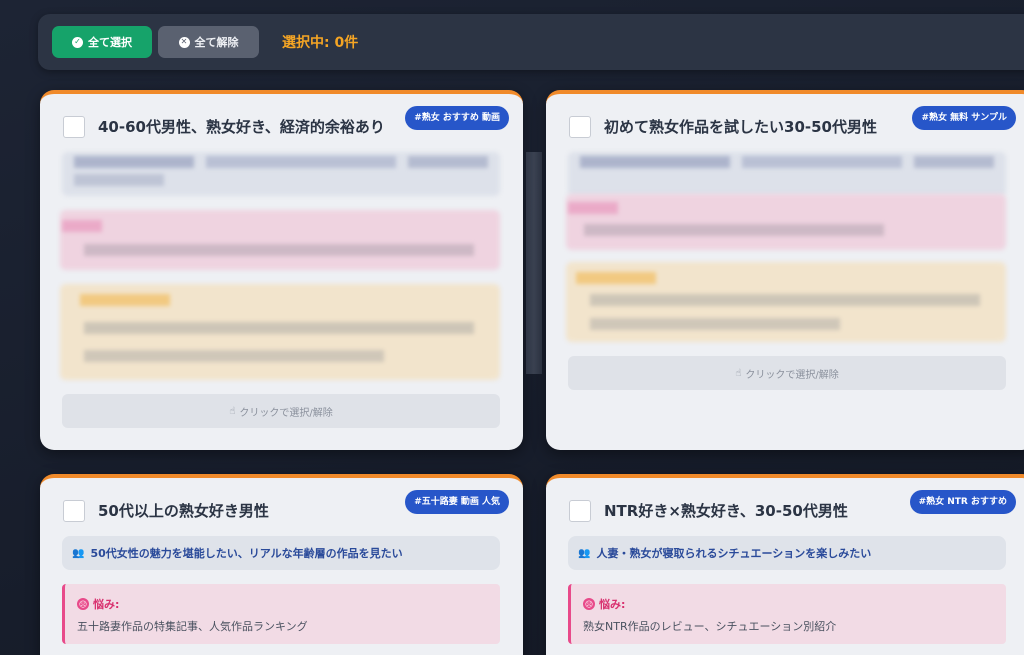 This screenshot has width=1024, height=655. I want to click on target-text: 人妻・熟女が寝取られるシチュエーションを楽しみたい, so click(734, 553).